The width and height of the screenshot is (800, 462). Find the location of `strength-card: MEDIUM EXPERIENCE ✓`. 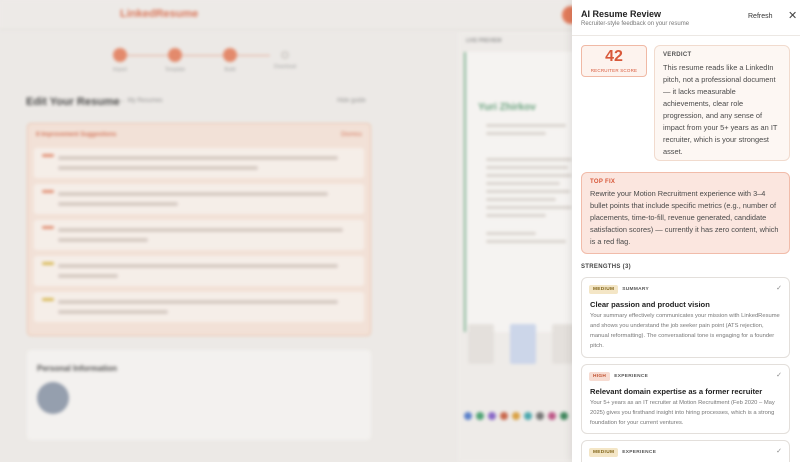

strength-card: MEDIUM EXPERIENCE ✓ is located at coordinates (685, 451).